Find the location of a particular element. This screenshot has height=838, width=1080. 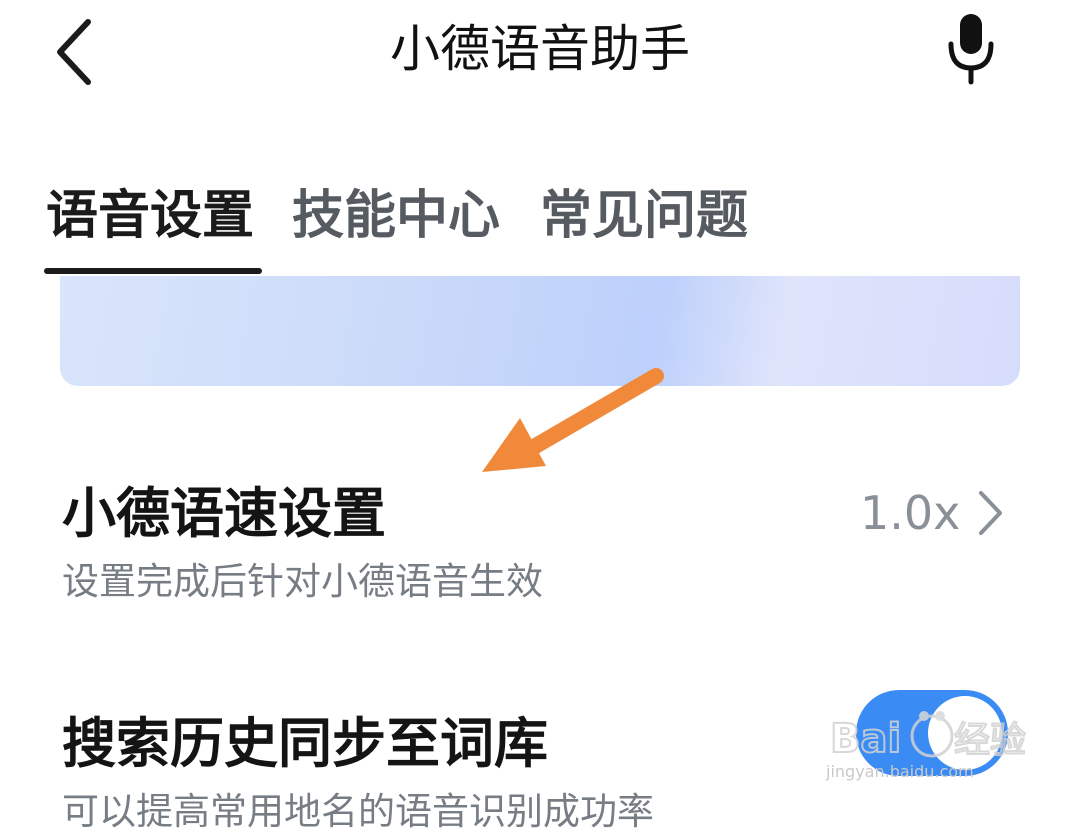

svg-text: Bai is located at coordinates (865, 739).